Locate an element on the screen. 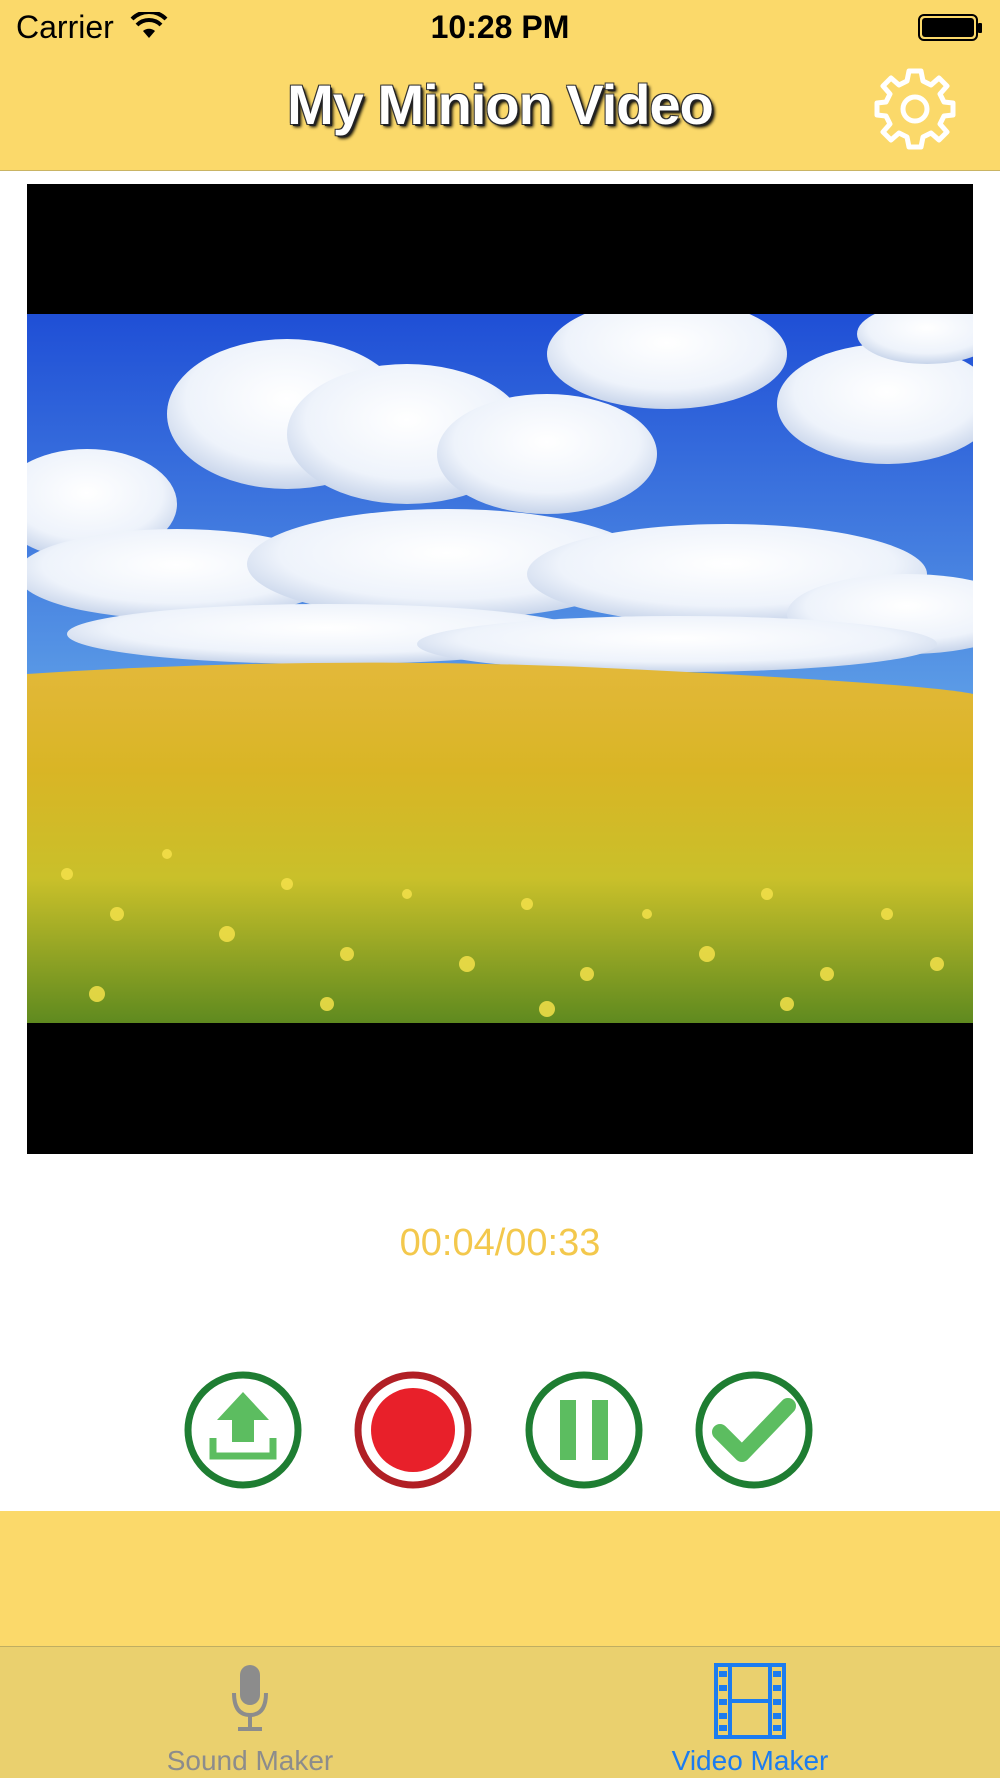 Image resolution: width=1000 pixels, height=1779 pixels. ad-banner-area is located at coordinates (500, 1578).